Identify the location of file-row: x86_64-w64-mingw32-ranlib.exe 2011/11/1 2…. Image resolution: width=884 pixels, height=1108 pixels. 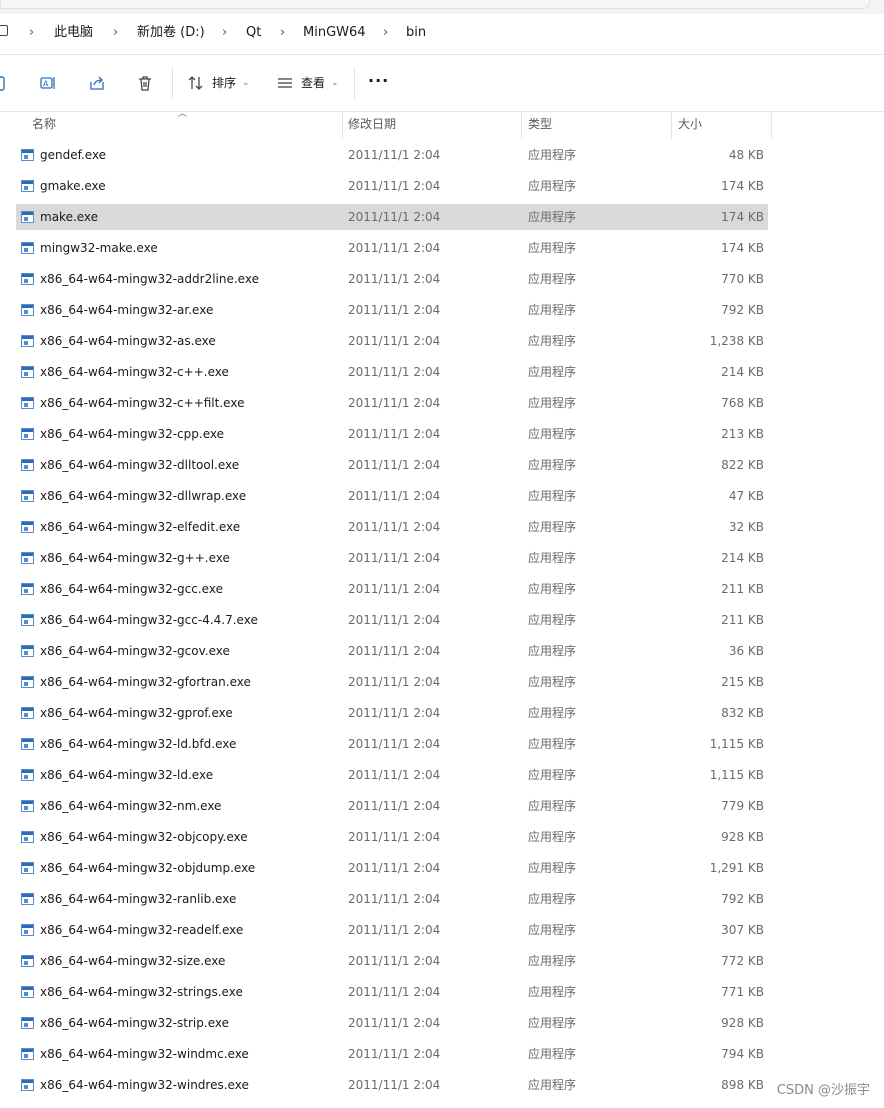
(392, 899).